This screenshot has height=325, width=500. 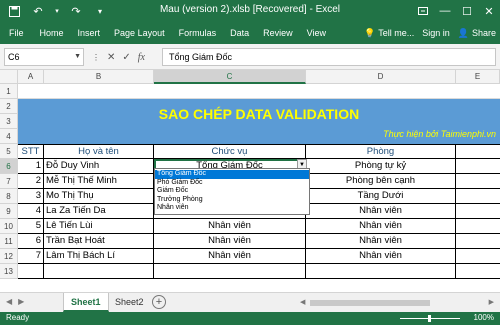 What do you see at coordinates (8, 151) in the screenshot?
I see `row-header: 5` at bounding box center [8, 151].